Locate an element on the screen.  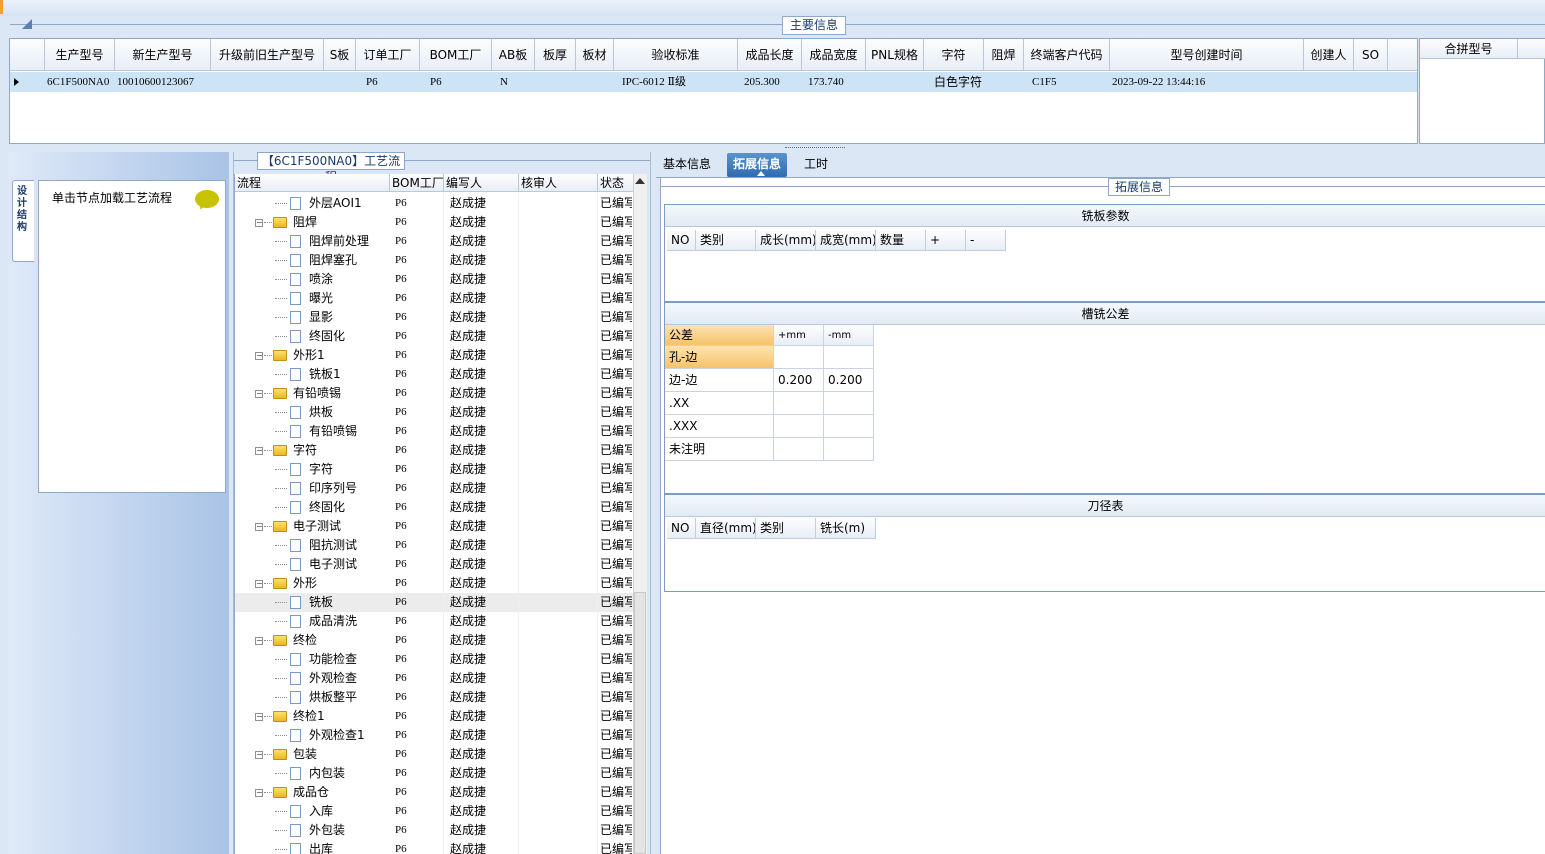
tab-work-hours: 工时 is located at coordinates (816, 165).